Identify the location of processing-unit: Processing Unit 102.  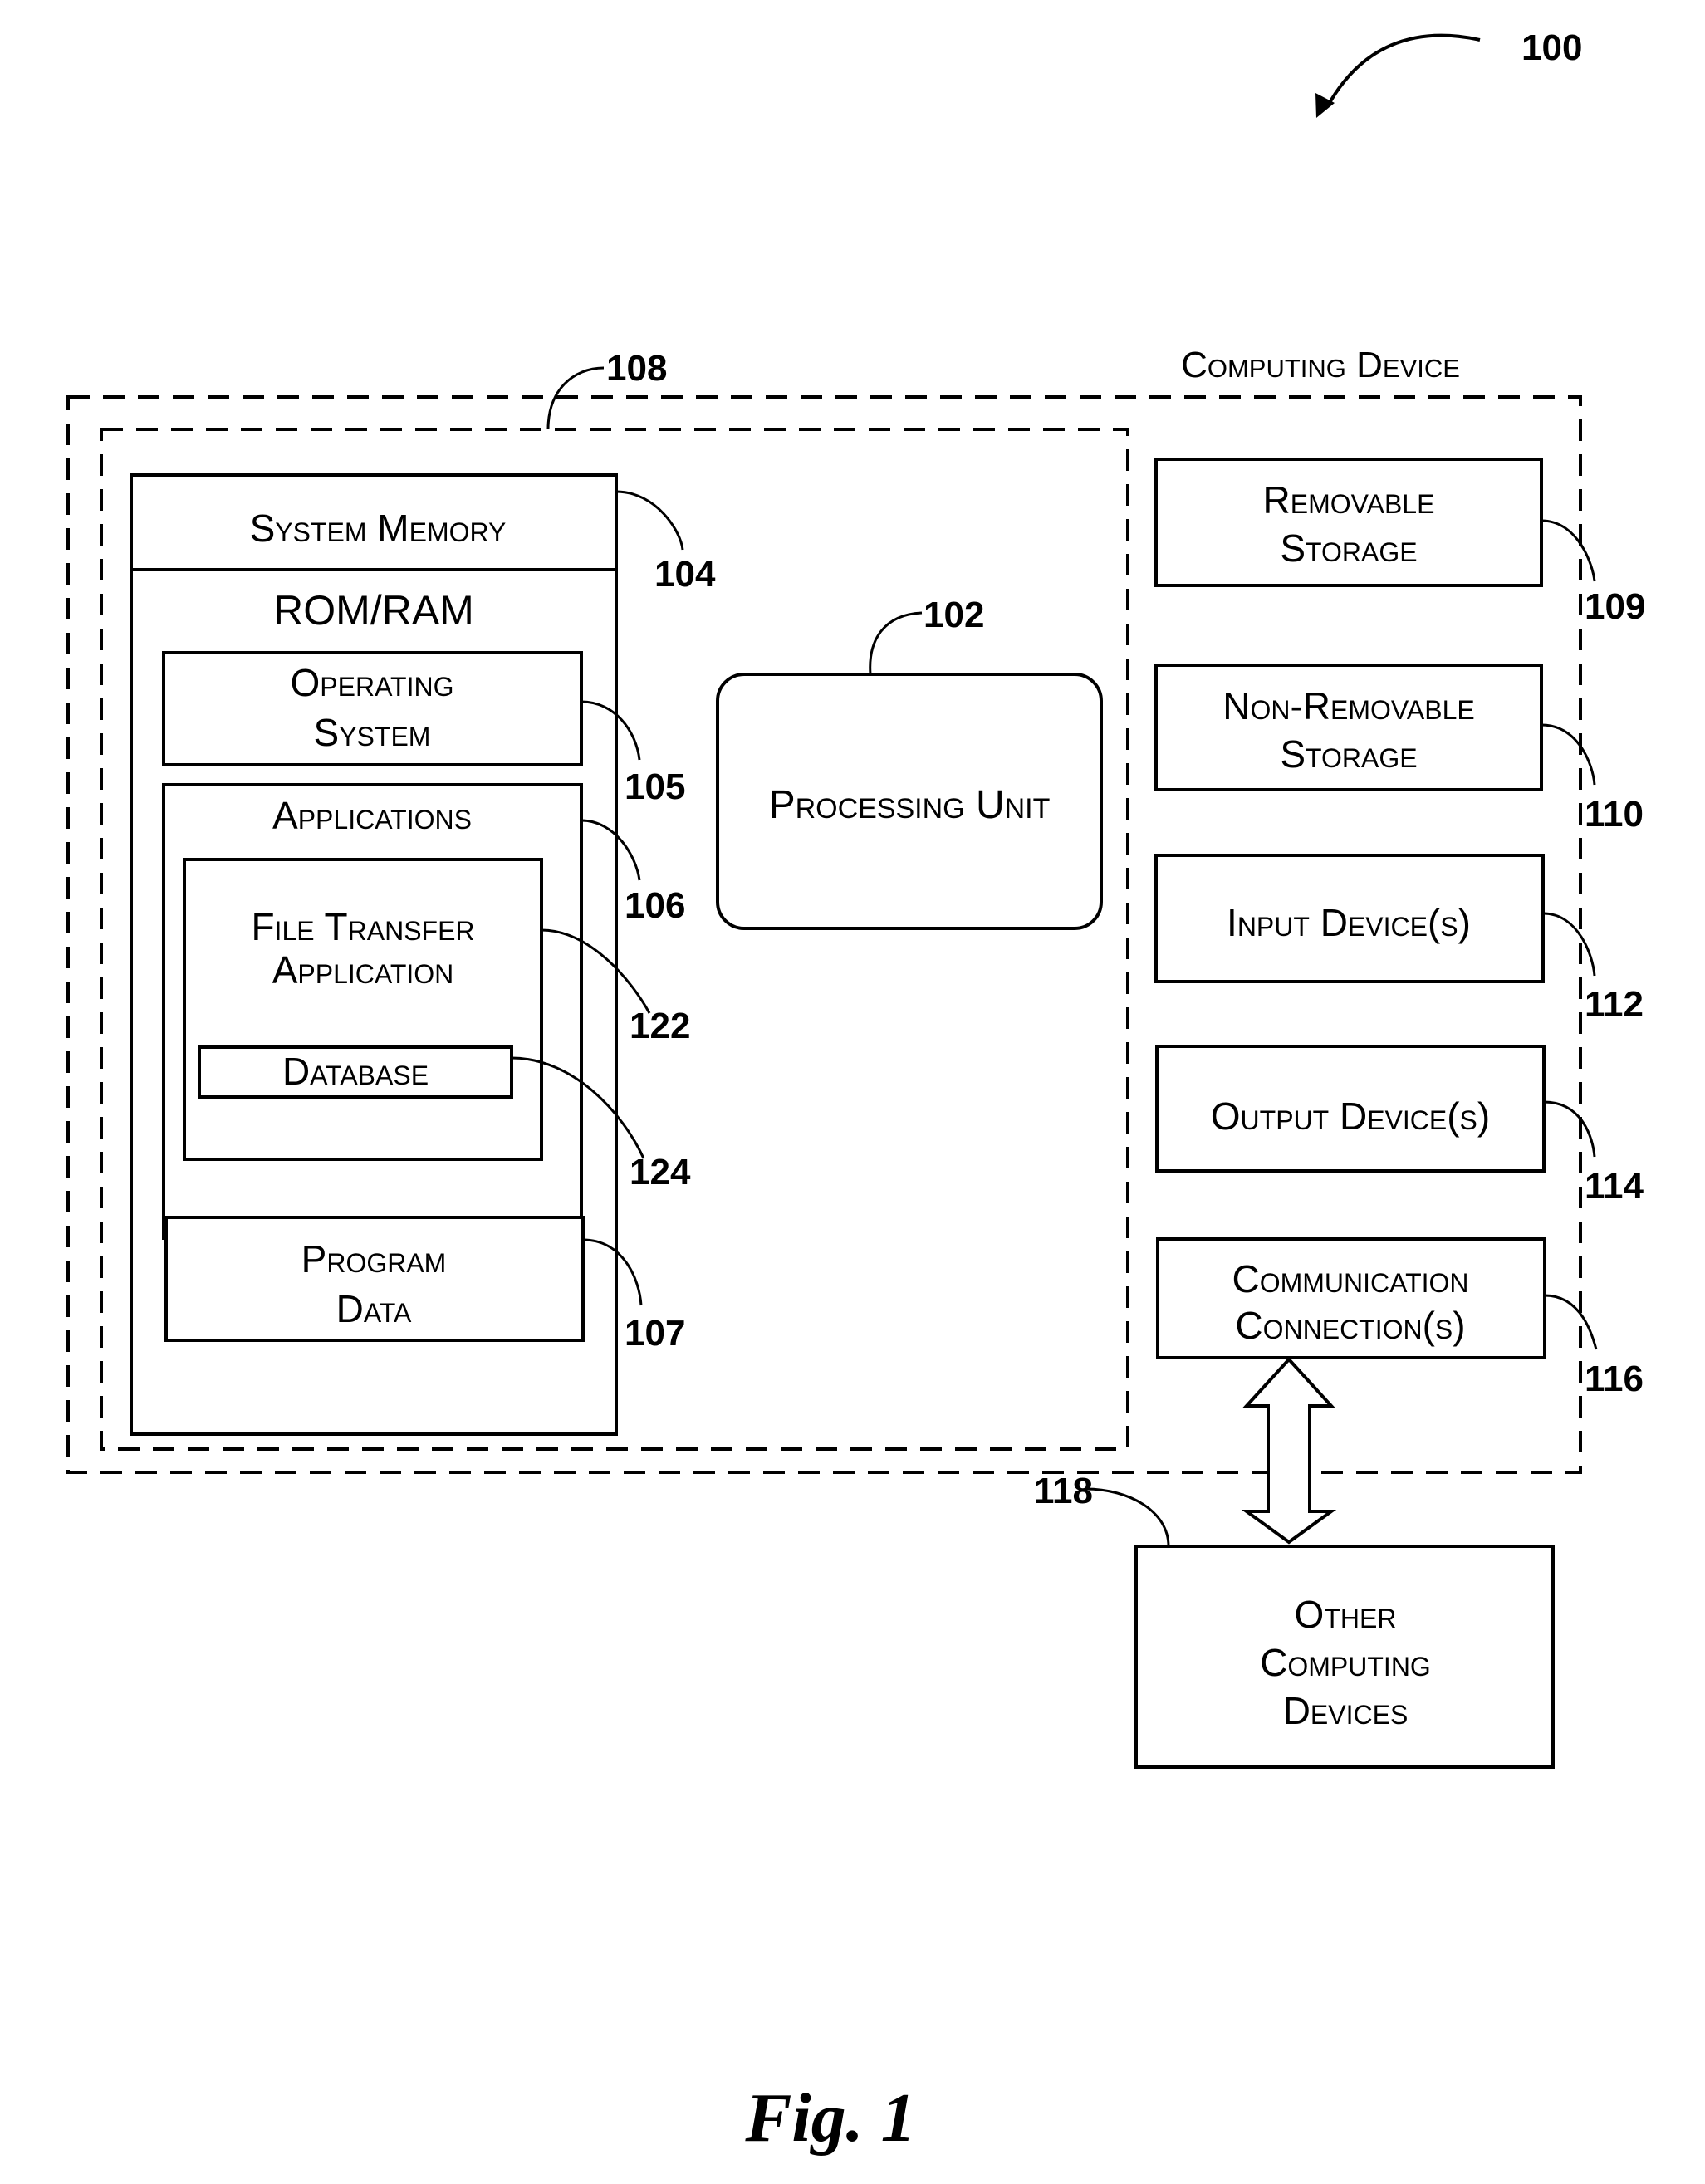
(909, 762).